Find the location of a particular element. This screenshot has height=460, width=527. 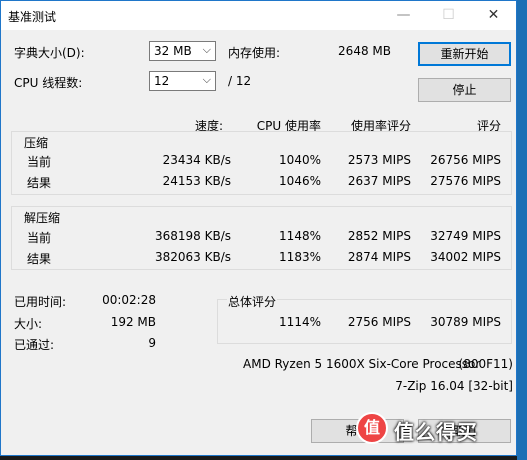

title-bar: 基准测试 — ☐ ✕ is located at coordinates (258, 15).